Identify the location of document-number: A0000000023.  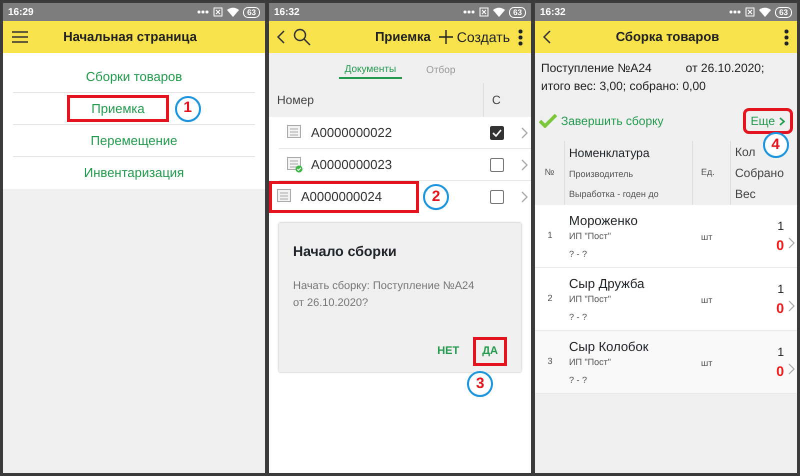
(354, 164).